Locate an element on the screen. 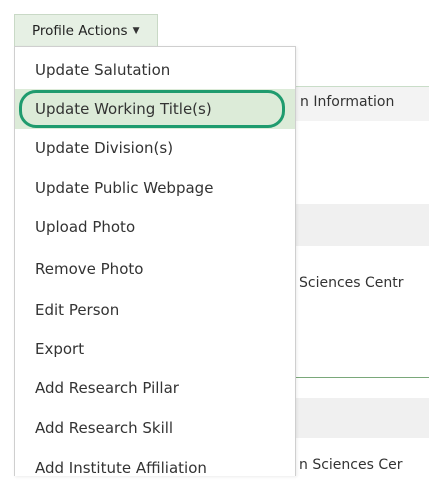 The image size is (429, 488). menu-item-label: Export is located at coordinates (60, 349).